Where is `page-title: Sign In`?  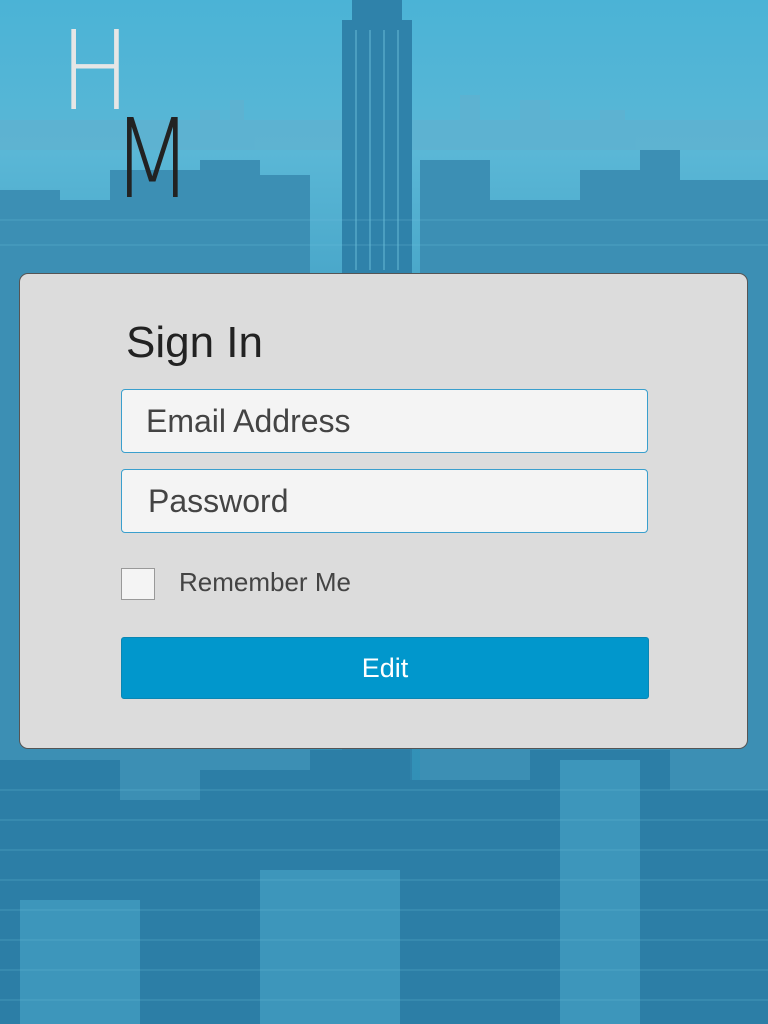
page-title: Sign In is located at coordinates (194, 342).